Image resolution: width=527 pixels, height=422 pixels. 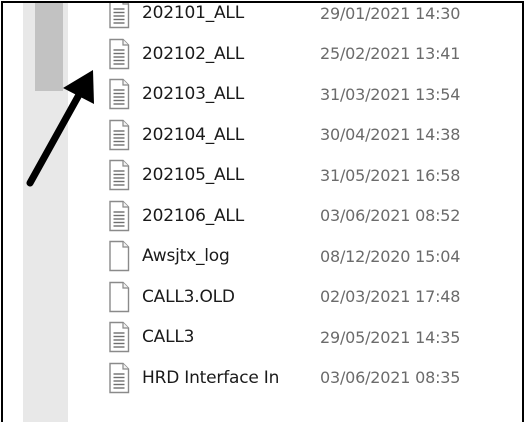 I want to click on file-date-modified: 08/12/2020 15:04, so click(x=390, y=256).